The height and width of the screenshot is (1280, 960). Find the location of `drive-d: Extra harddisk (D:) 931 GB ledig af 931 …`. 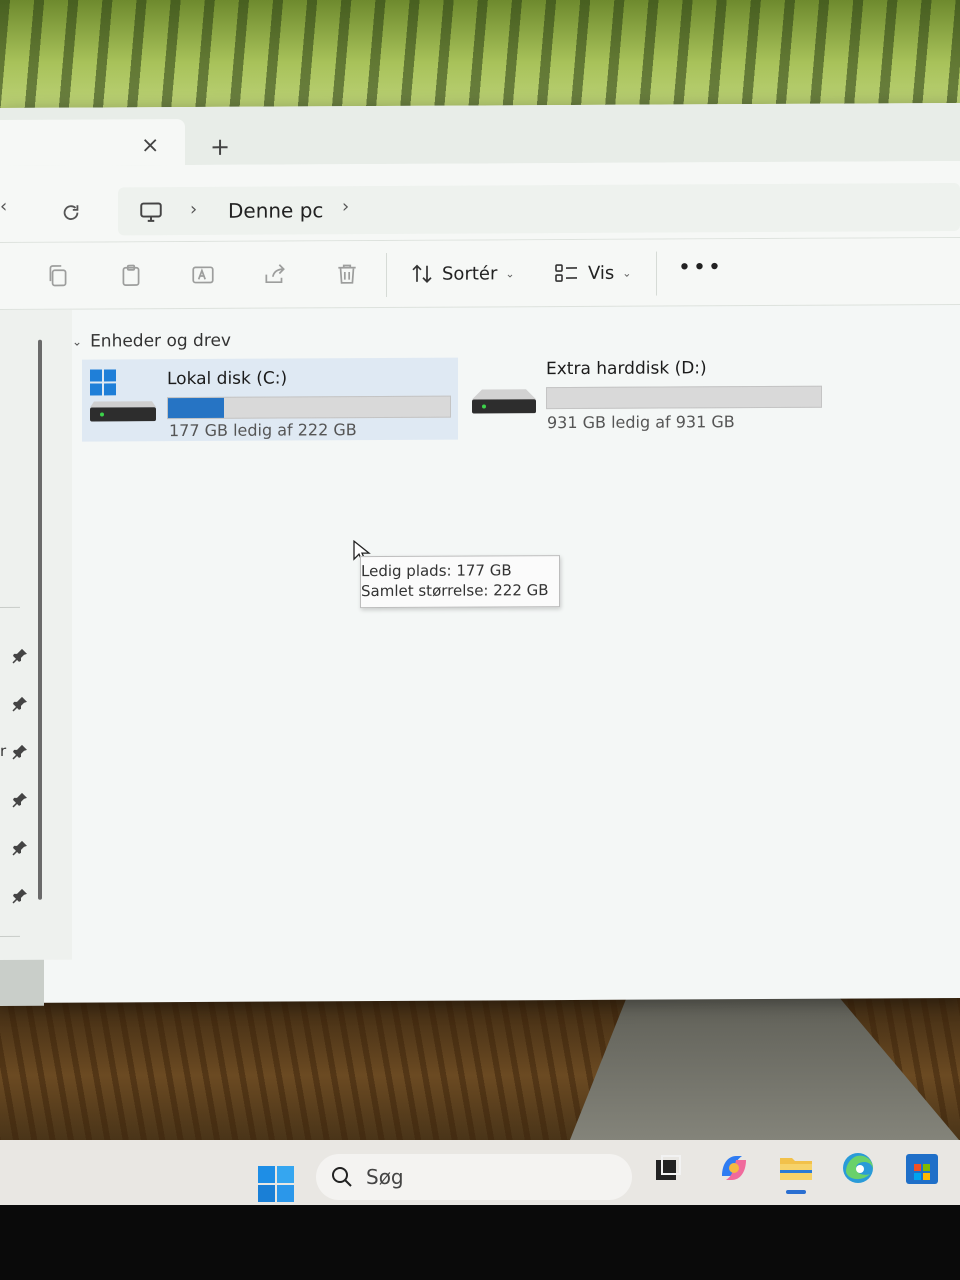

drive-d: Extra harddisk (D:) 931 GB ledig af 931 … is located at coordinates (648, 390).